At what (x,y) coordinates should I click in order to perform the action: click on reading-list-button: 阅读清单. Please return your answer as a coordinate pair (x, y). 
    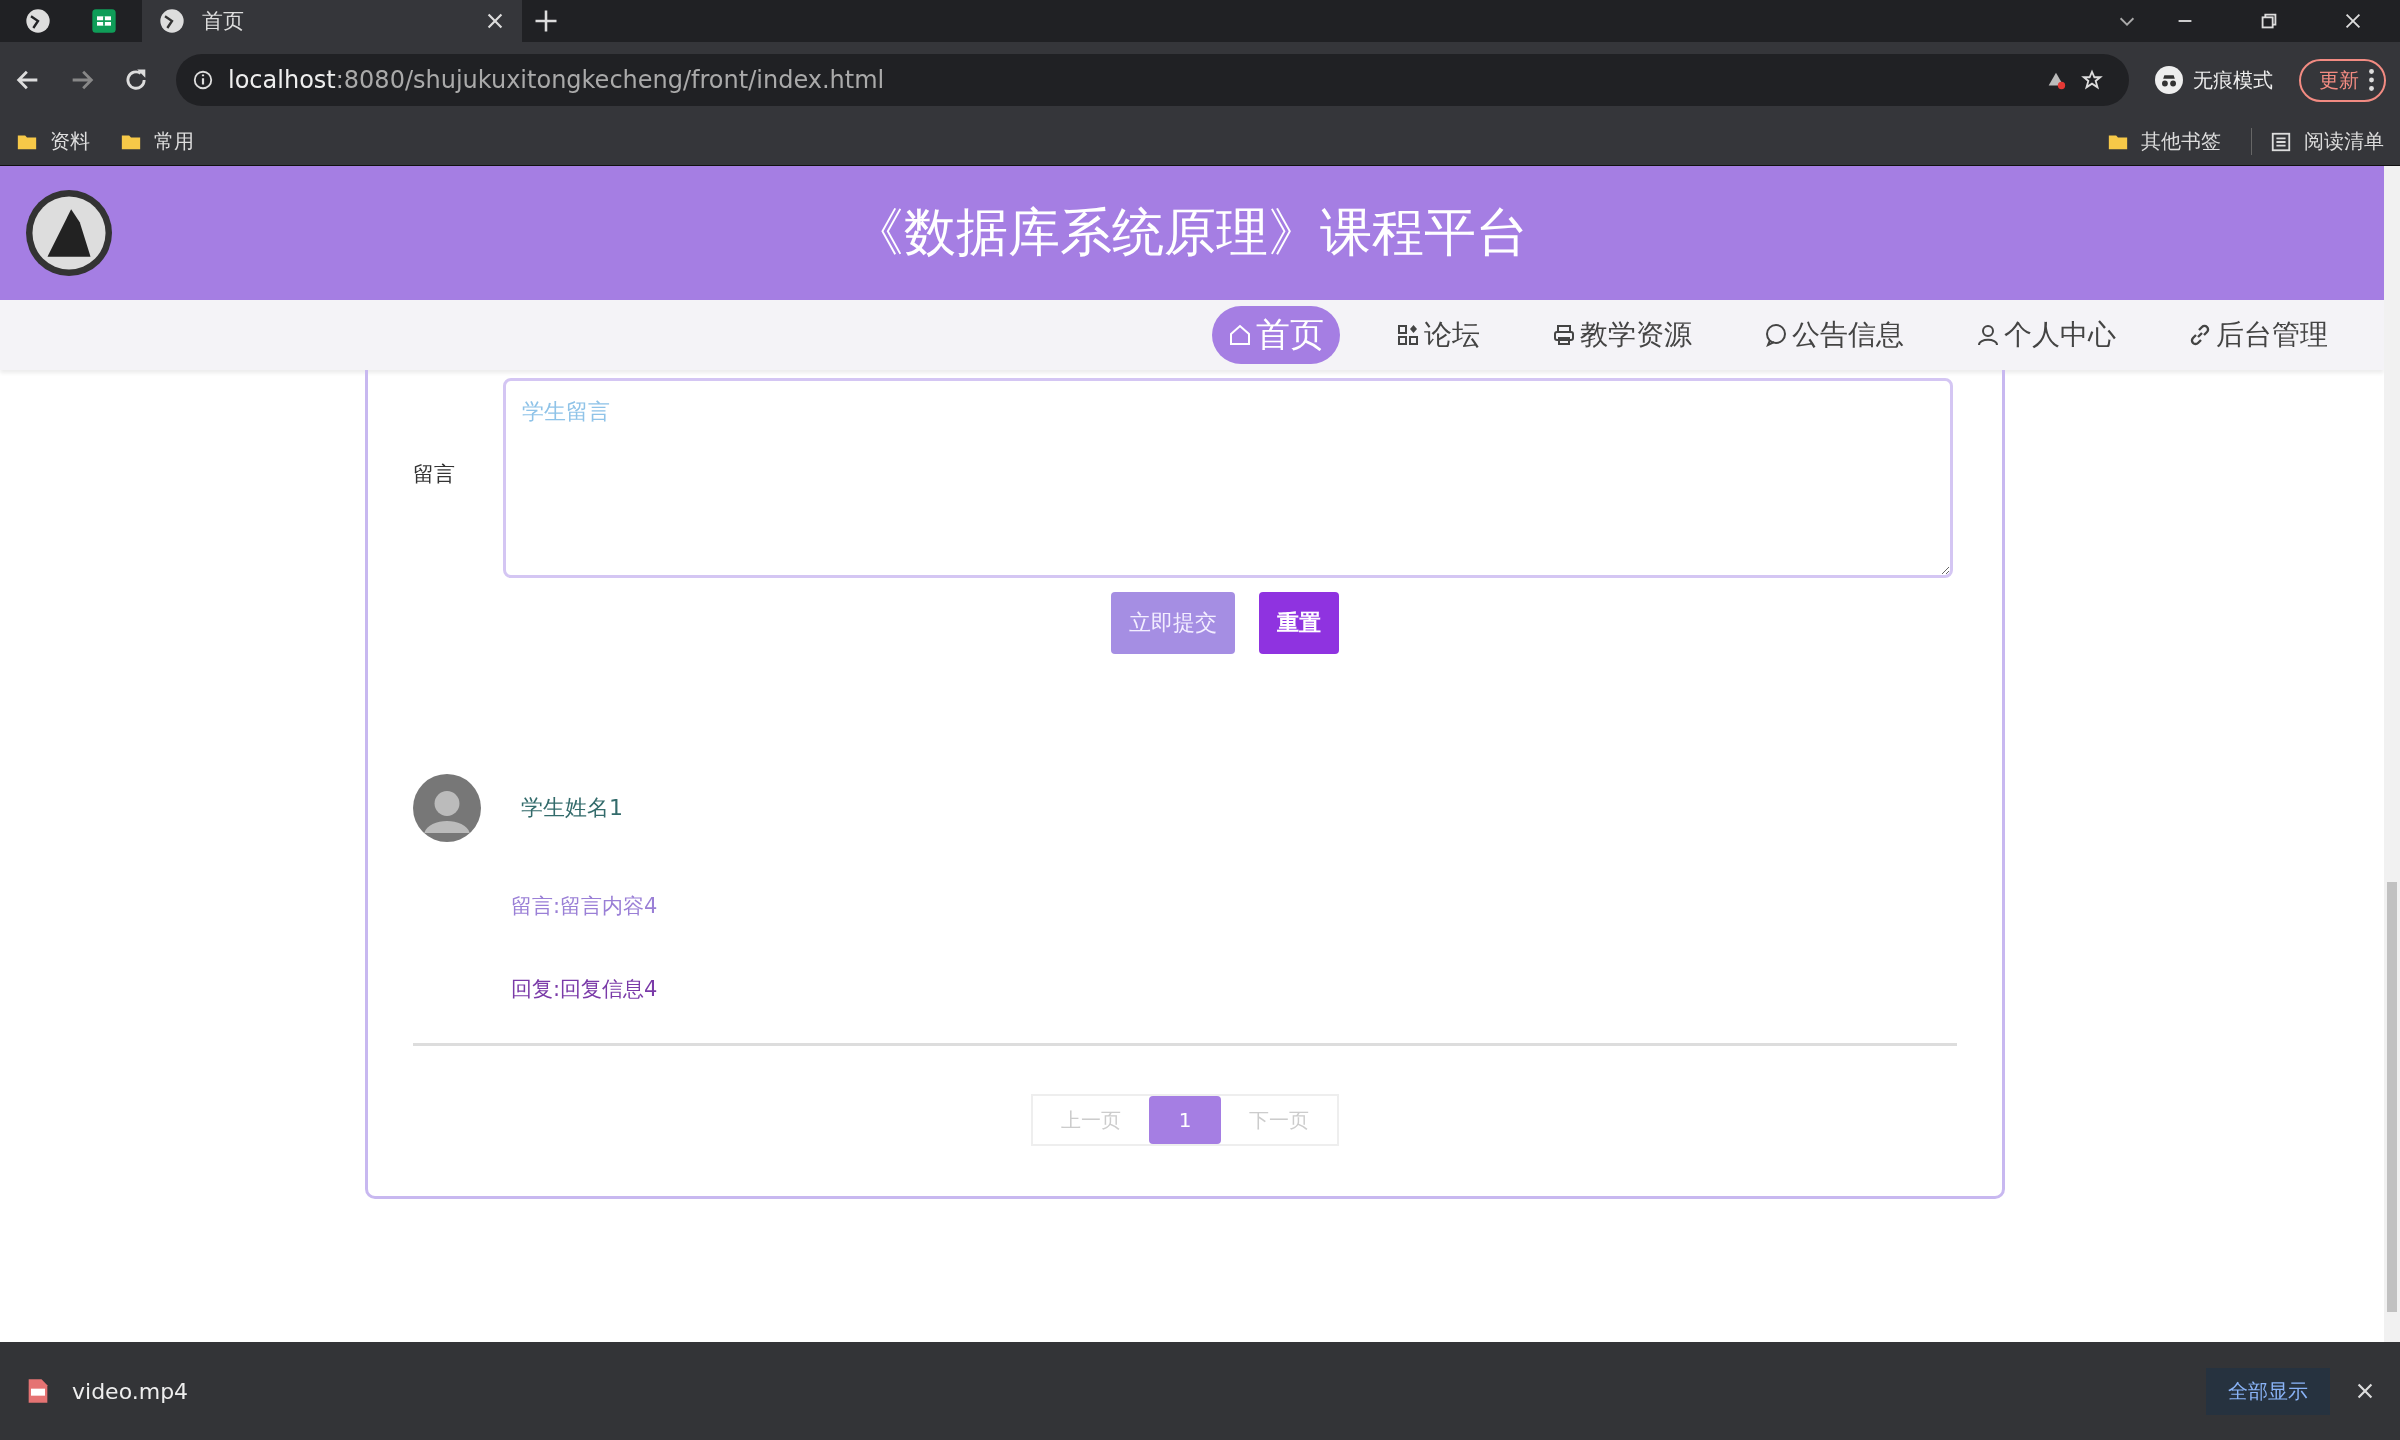
    Looking at the image, I should click on (2317, 141).